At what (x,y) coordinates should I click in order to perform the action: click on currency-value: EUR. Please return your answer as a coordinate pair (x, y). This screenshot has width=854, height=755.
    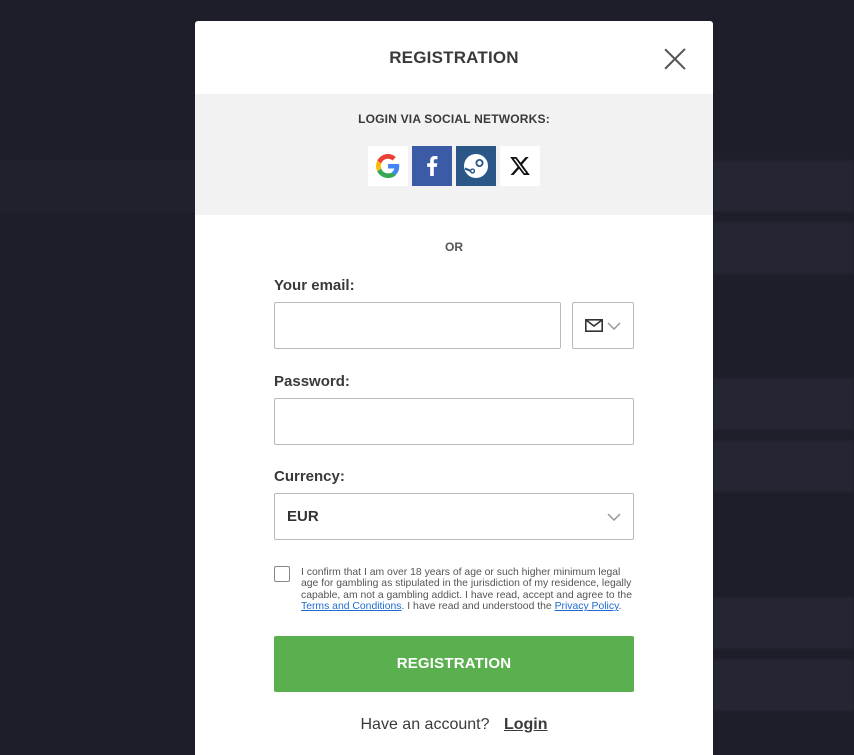
    Looking at the image, I should click on (303, 516).